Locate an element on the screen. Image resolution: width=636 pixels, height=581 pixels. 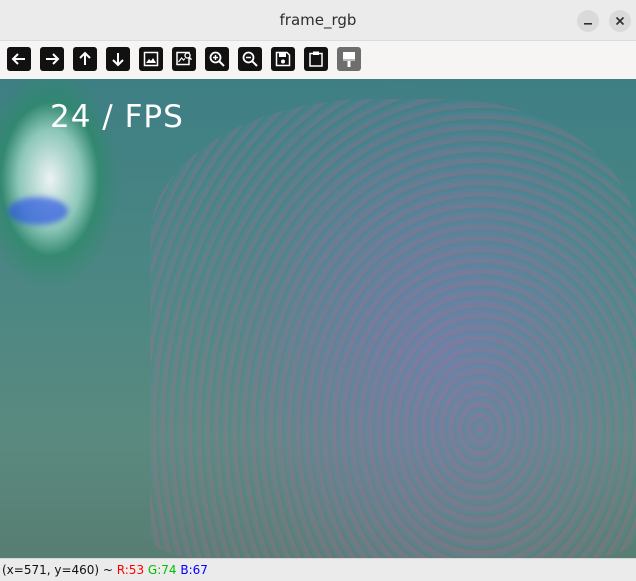
green-value: G:74 is located at coordinates (162, 570).